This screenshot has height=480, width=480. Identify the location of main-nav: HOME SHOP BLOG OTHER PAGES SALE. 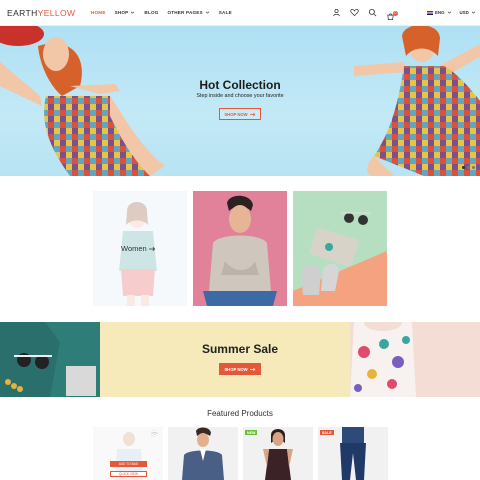
(166, 12).